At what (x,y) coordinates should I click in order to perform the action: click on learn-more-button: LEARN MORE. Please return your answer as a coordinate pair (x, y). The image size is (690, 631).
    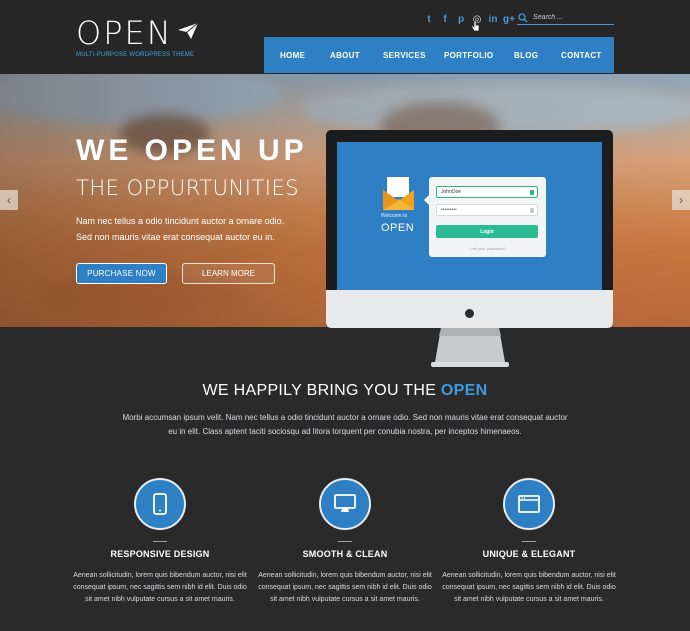
    Looking at the image, I should click on (228, 273).